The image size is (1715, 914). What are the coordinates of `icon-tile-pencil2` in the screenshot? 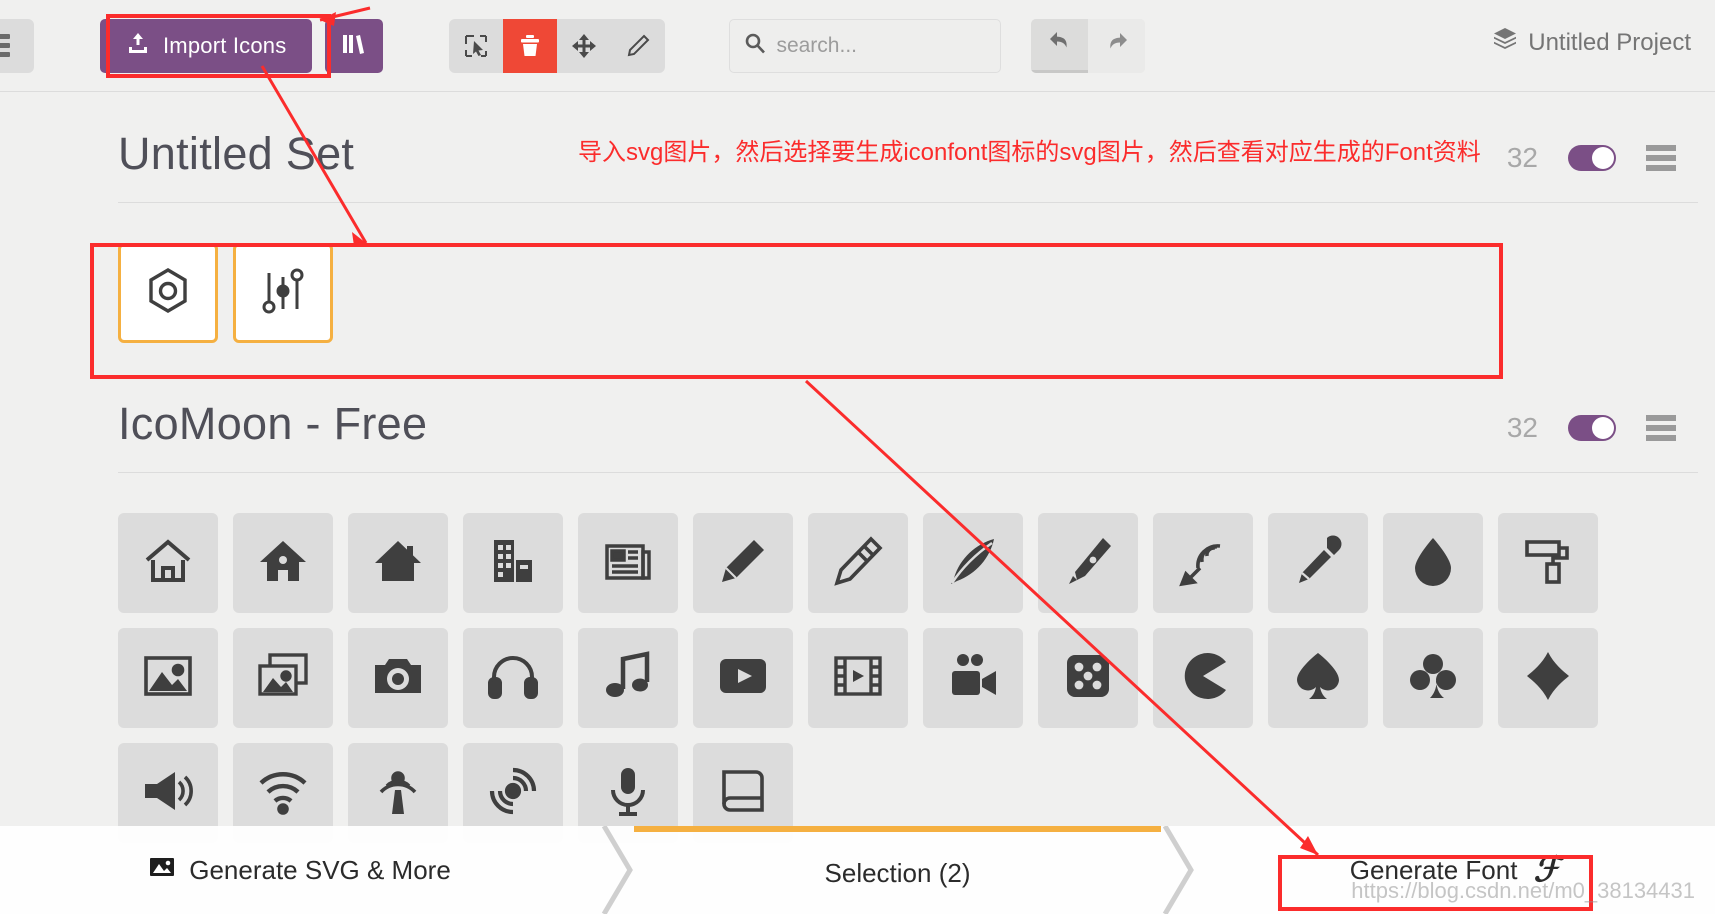 It's located at (858, 563).